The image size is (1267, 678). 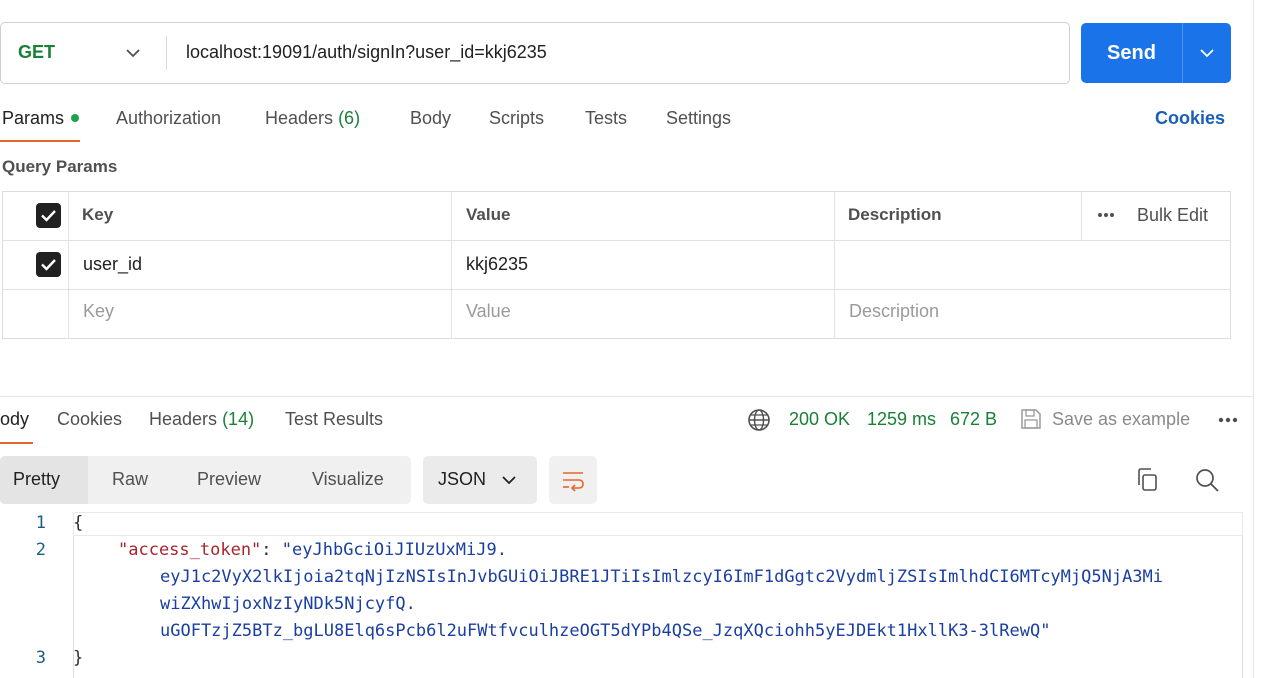 What do you see at coordinates (894, 311) in the screenshot?
I see `new-description-input: Description` at bounding box center [894, 311].